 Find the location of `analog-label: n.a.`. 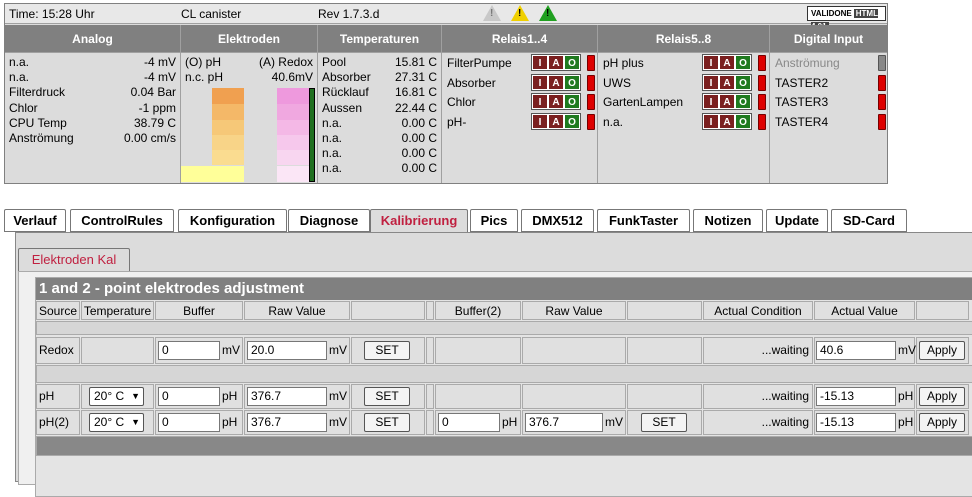

analog-label: n.a. is located at coordinates (19, 62).